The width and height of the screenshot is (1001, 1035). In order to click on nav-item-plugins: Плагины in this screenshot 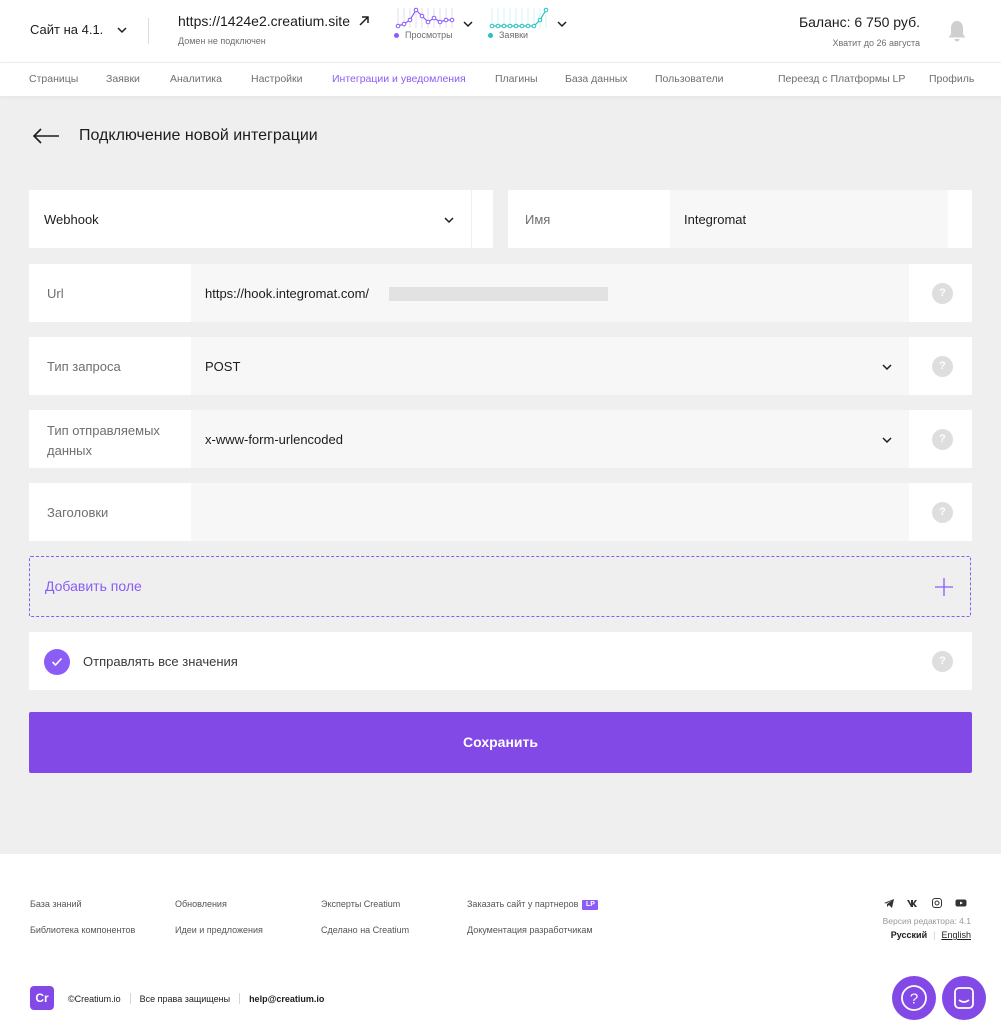, I will do `click(516, 79)`.